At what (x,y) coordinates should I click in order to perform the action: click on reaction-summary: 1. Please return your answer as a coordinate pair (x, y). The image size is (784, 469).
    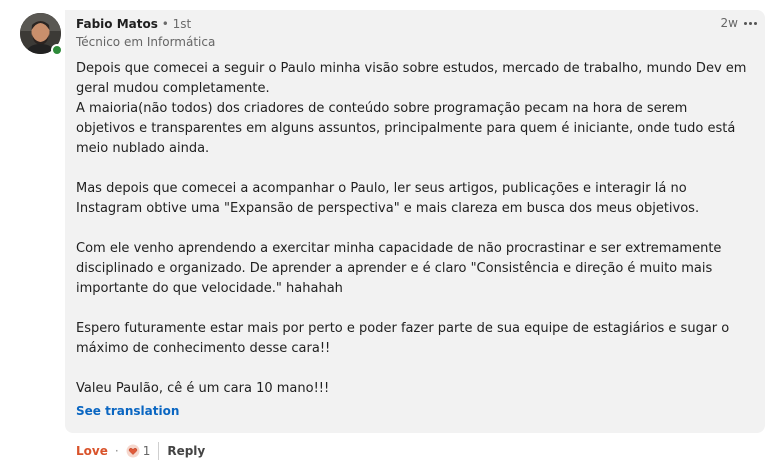
    Looking at the image, I should click on (138, 451).